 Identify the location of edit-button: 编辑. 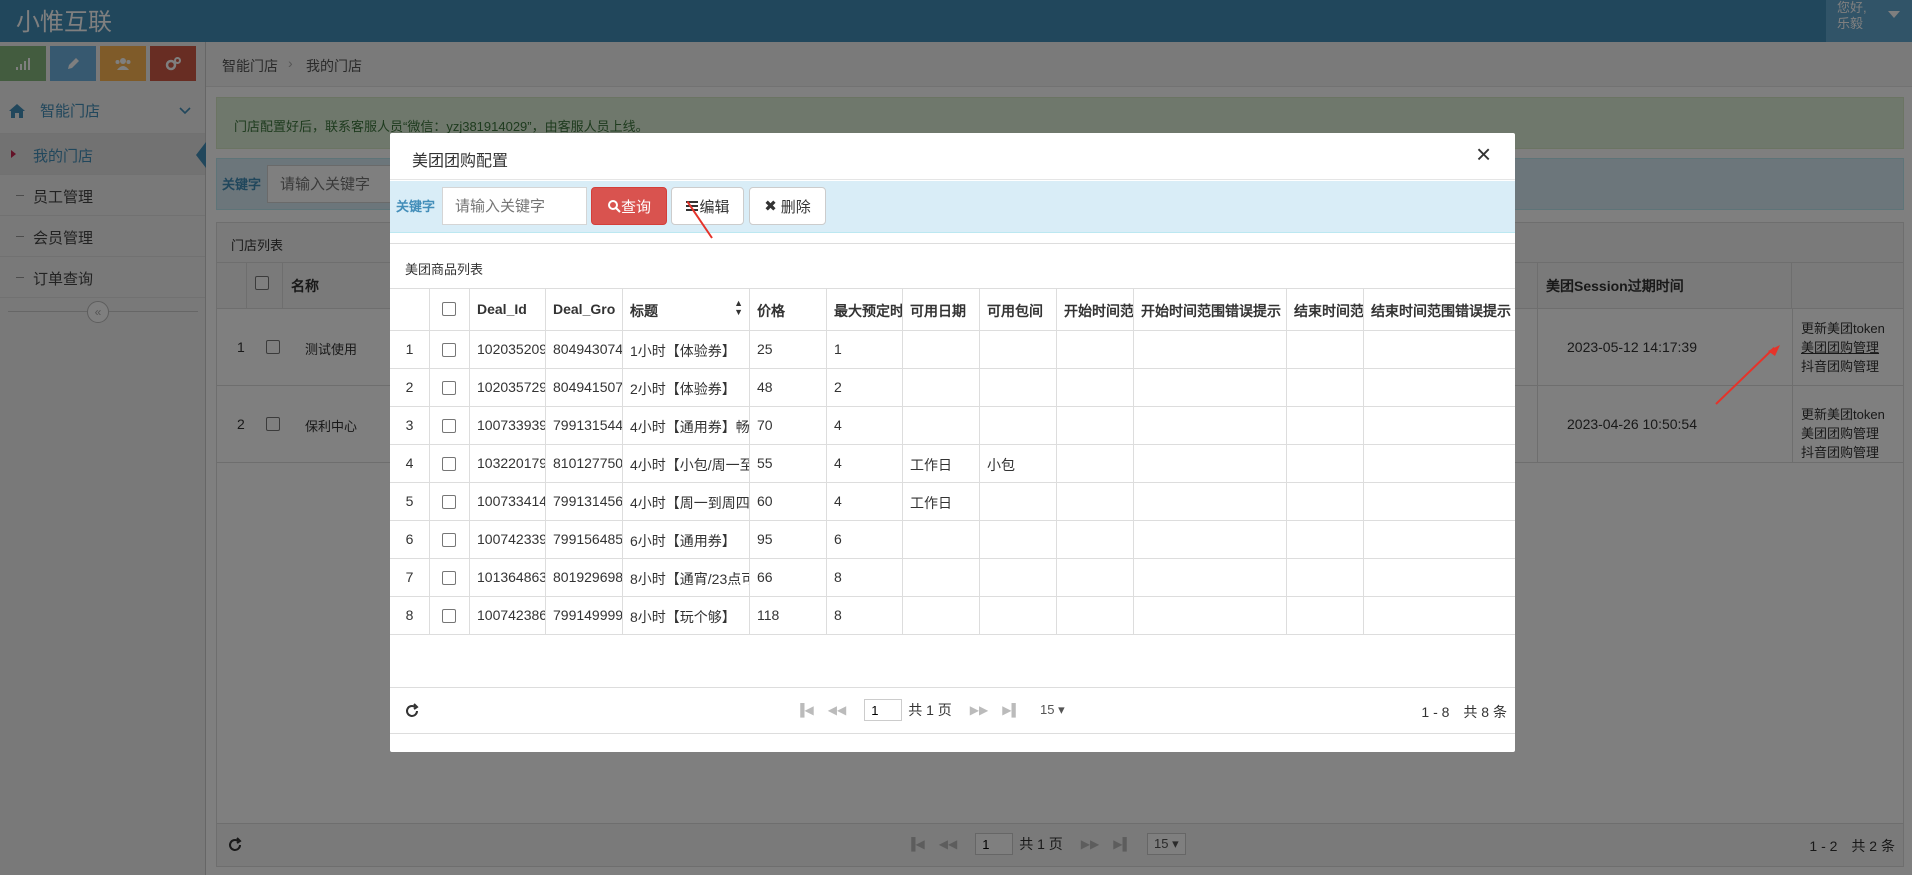
(707, 206).